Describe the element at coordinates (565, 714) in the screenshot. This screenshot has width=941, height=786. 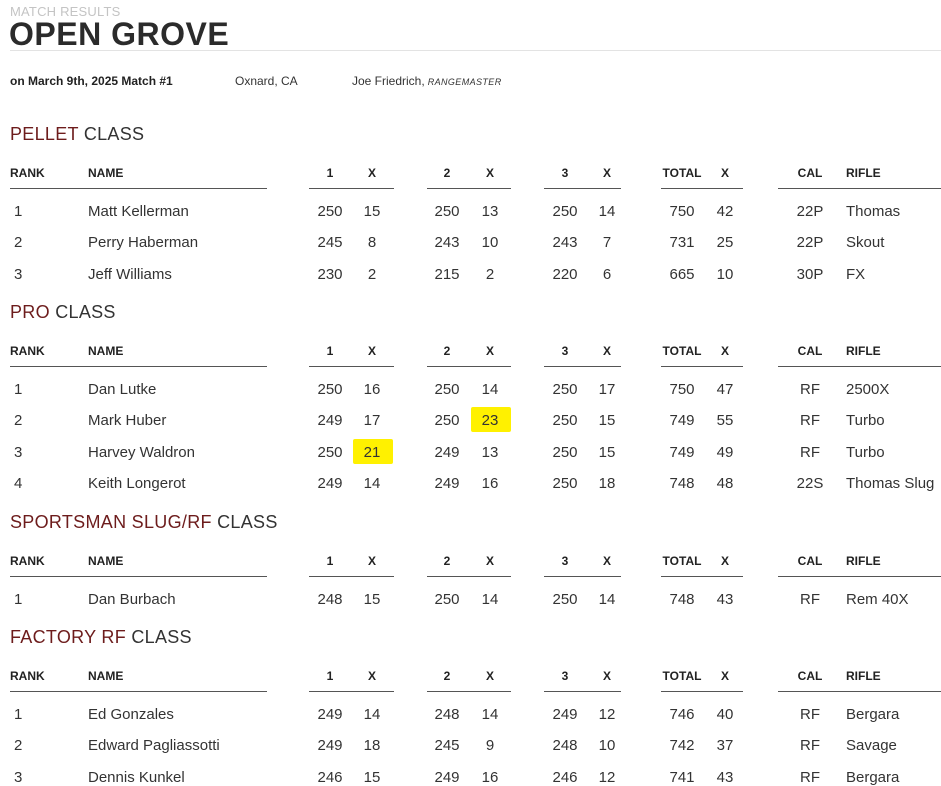
I see `cell-score-3: 249` at that location.